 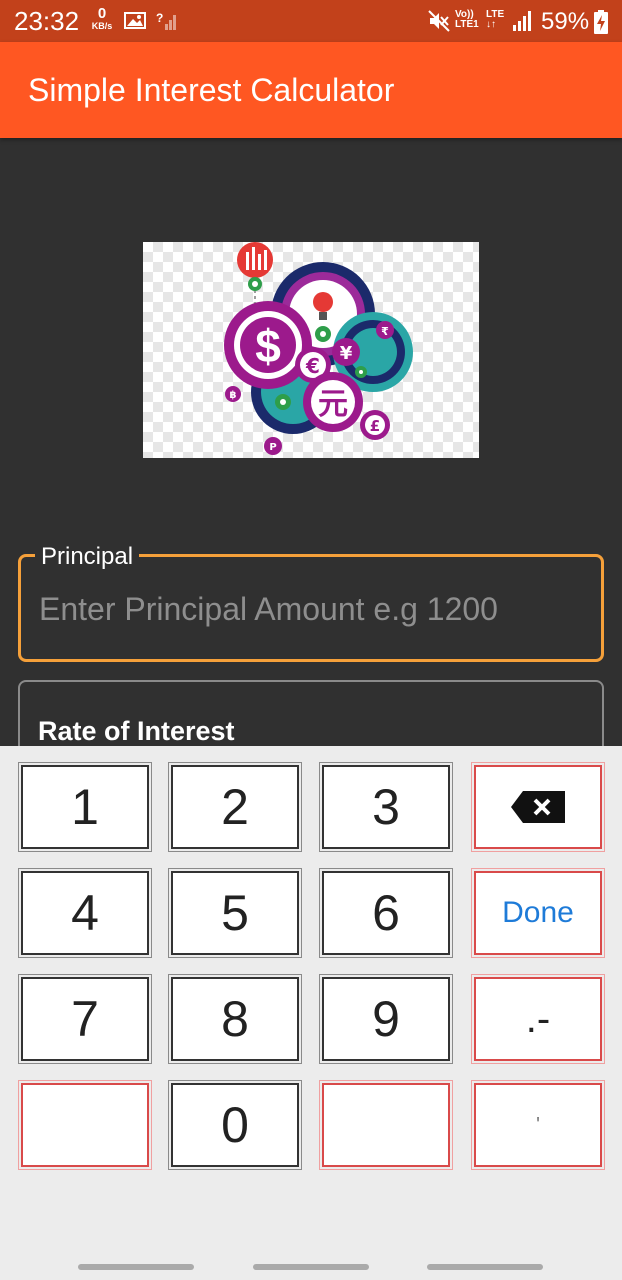 I want to click on gallery-icon, so click(x=135, y=20).